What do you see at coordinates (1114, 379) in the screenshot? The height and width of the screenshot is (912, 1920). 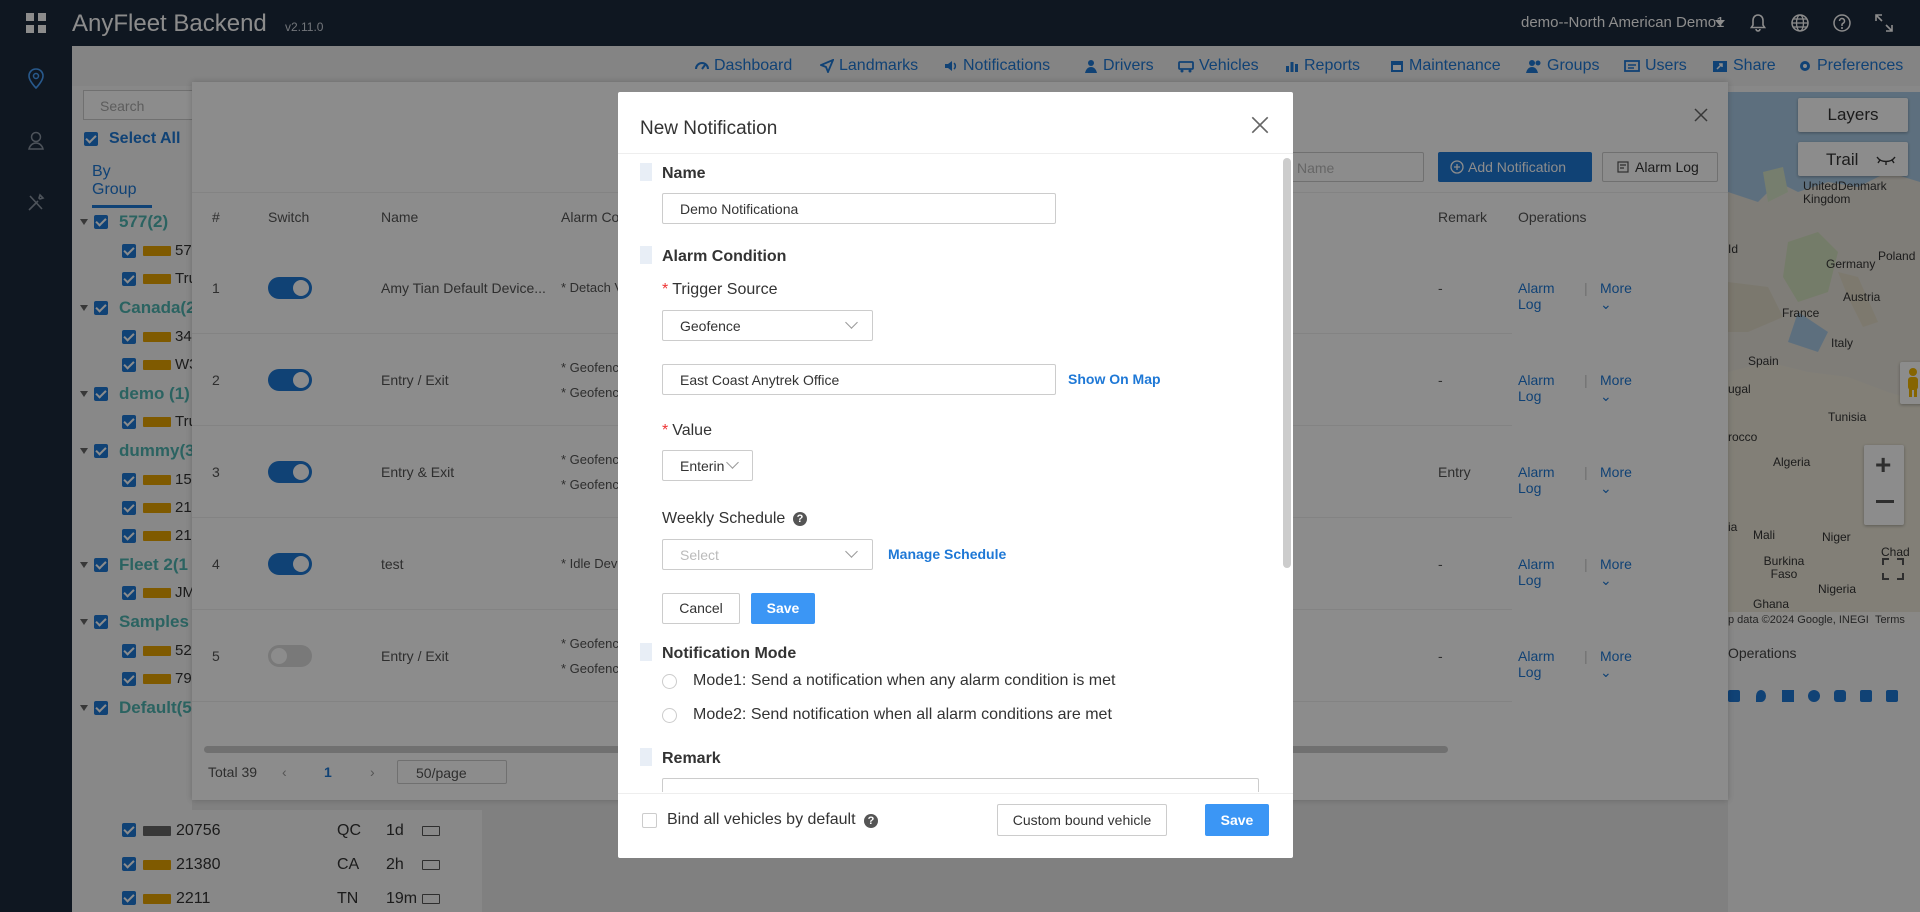 I see `show-on-map-link: Show On Map` at bounding box center [1114, 379].